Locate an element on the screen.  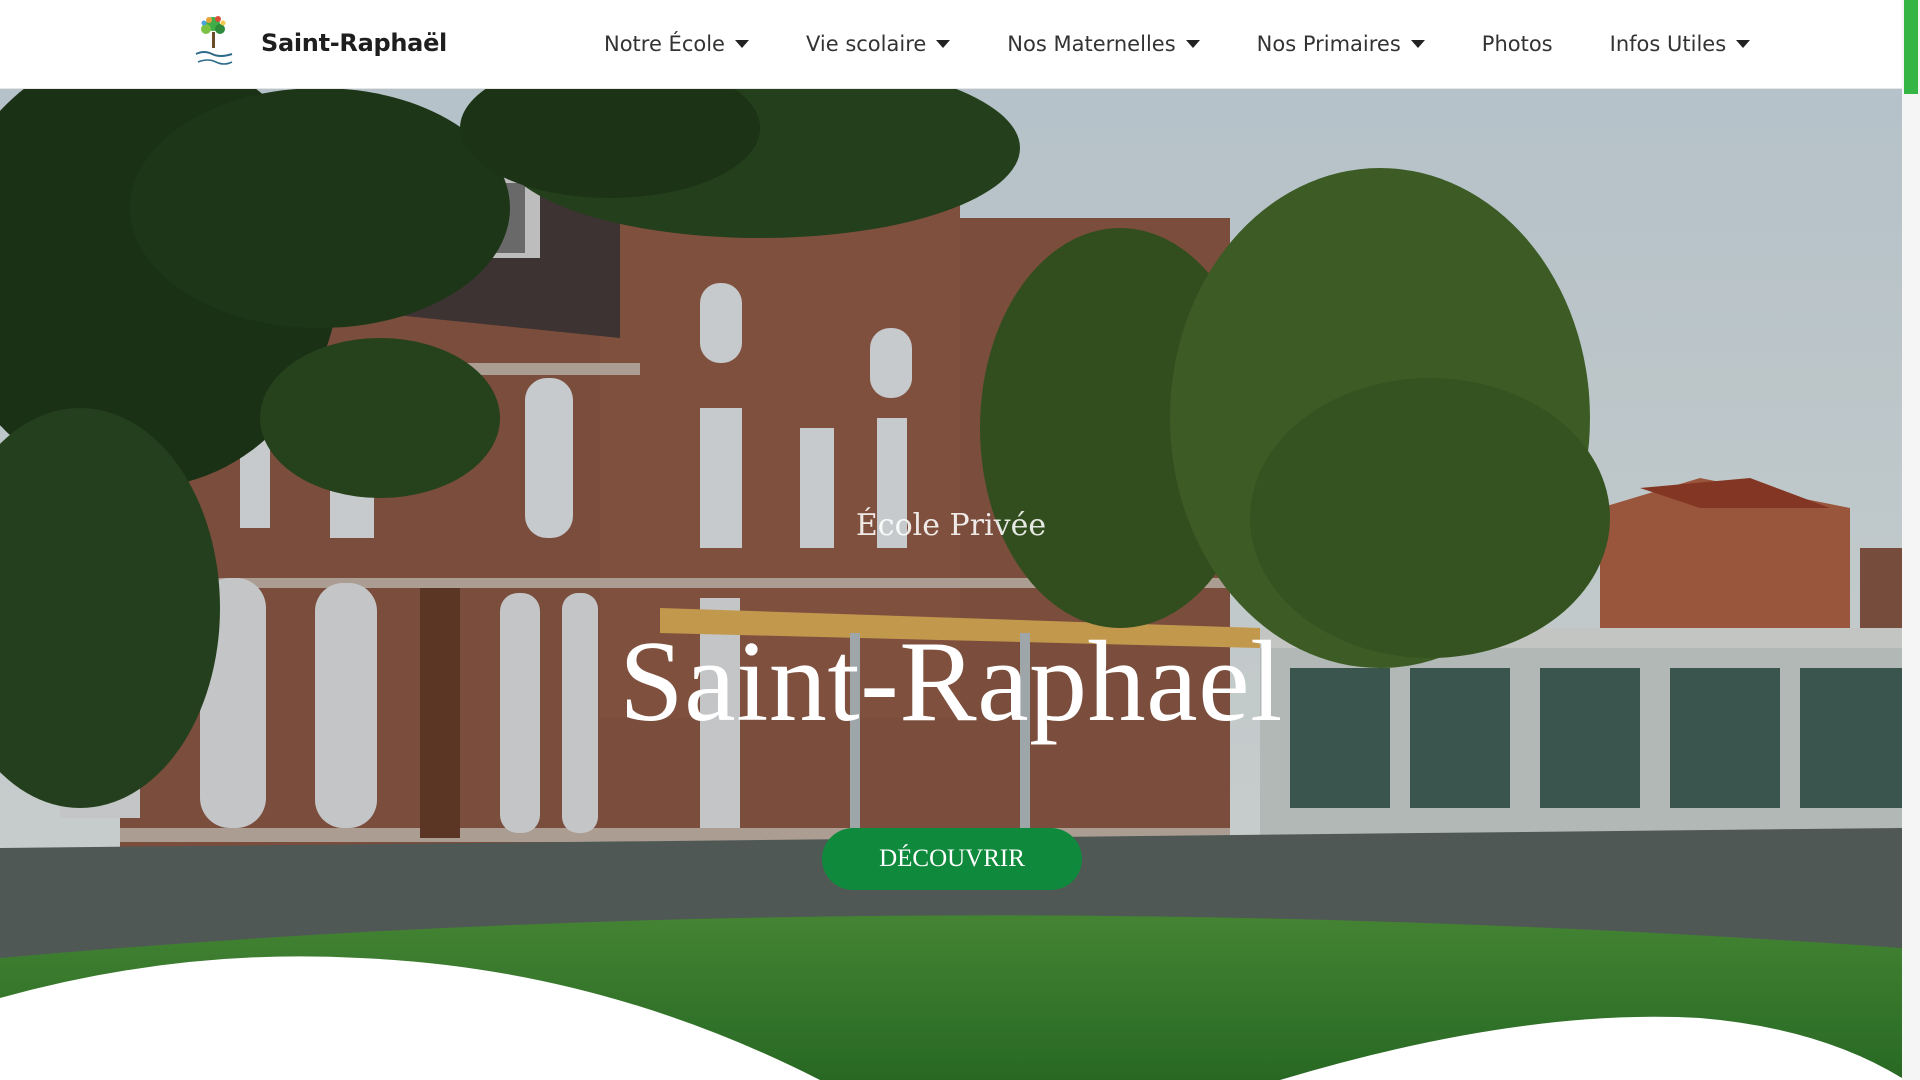
nav-item-nos-primaires: Nos Primaires is located at coordinates (1341, 44).